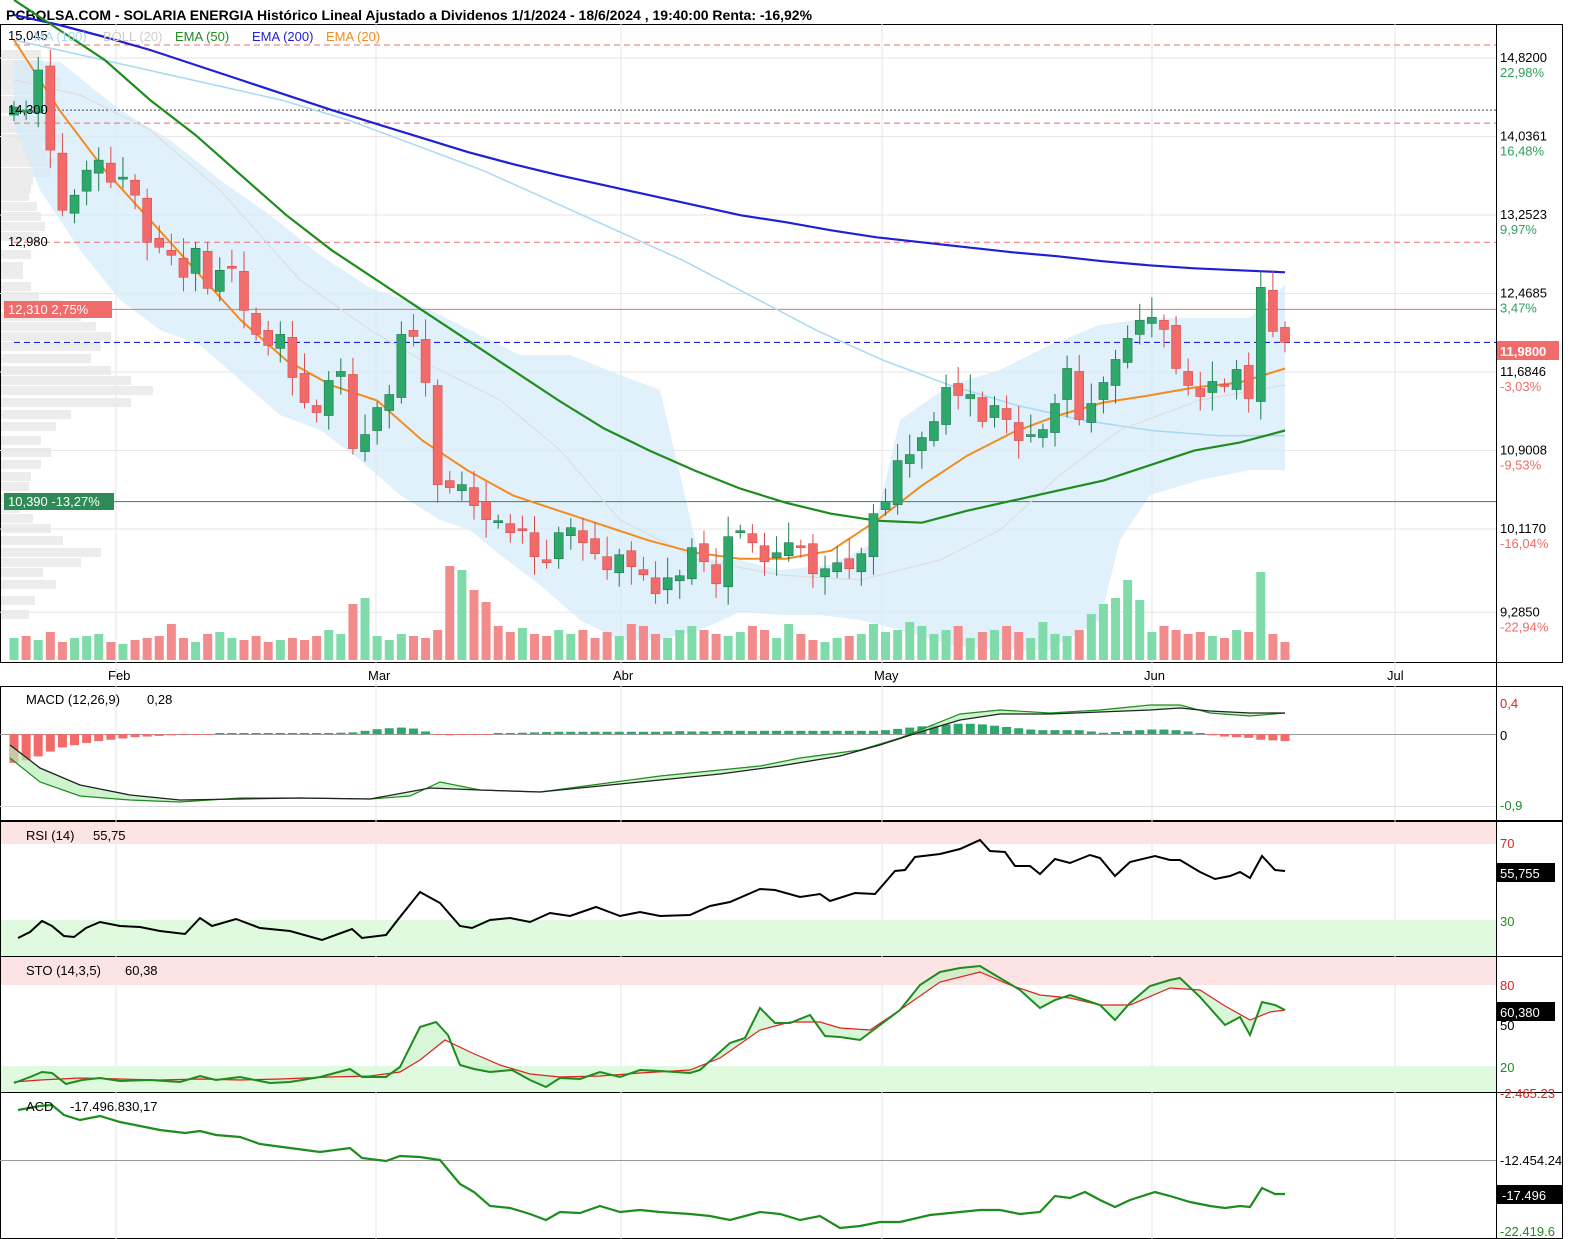 The width and height of the screenshot is (1577, 1239). Describe the element at coordinates (1520, 873) in the screenshot. I see `rsi-current-tag: 55,755` at that location.